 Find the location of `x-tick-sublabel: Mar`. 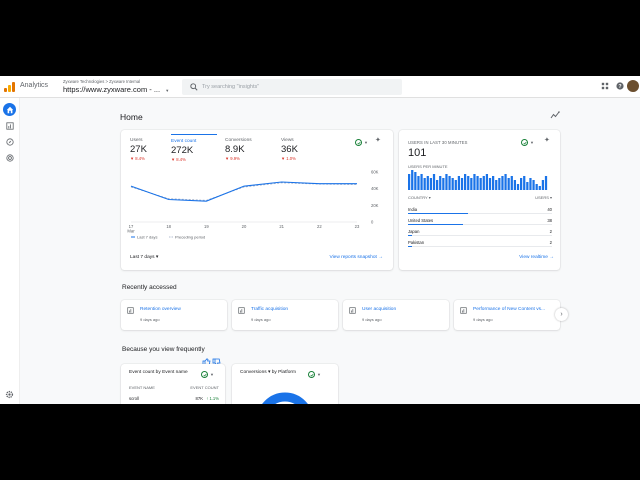

x-tick-sublabel: Mar is located at coordinates (131, 231).